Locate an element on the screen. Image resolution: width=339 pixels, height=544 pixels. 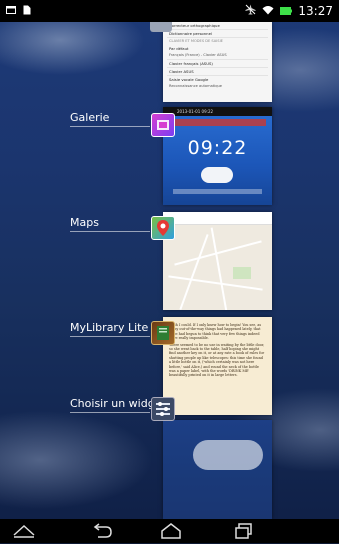
widget-app-icon is located at coordinates (163, 409).